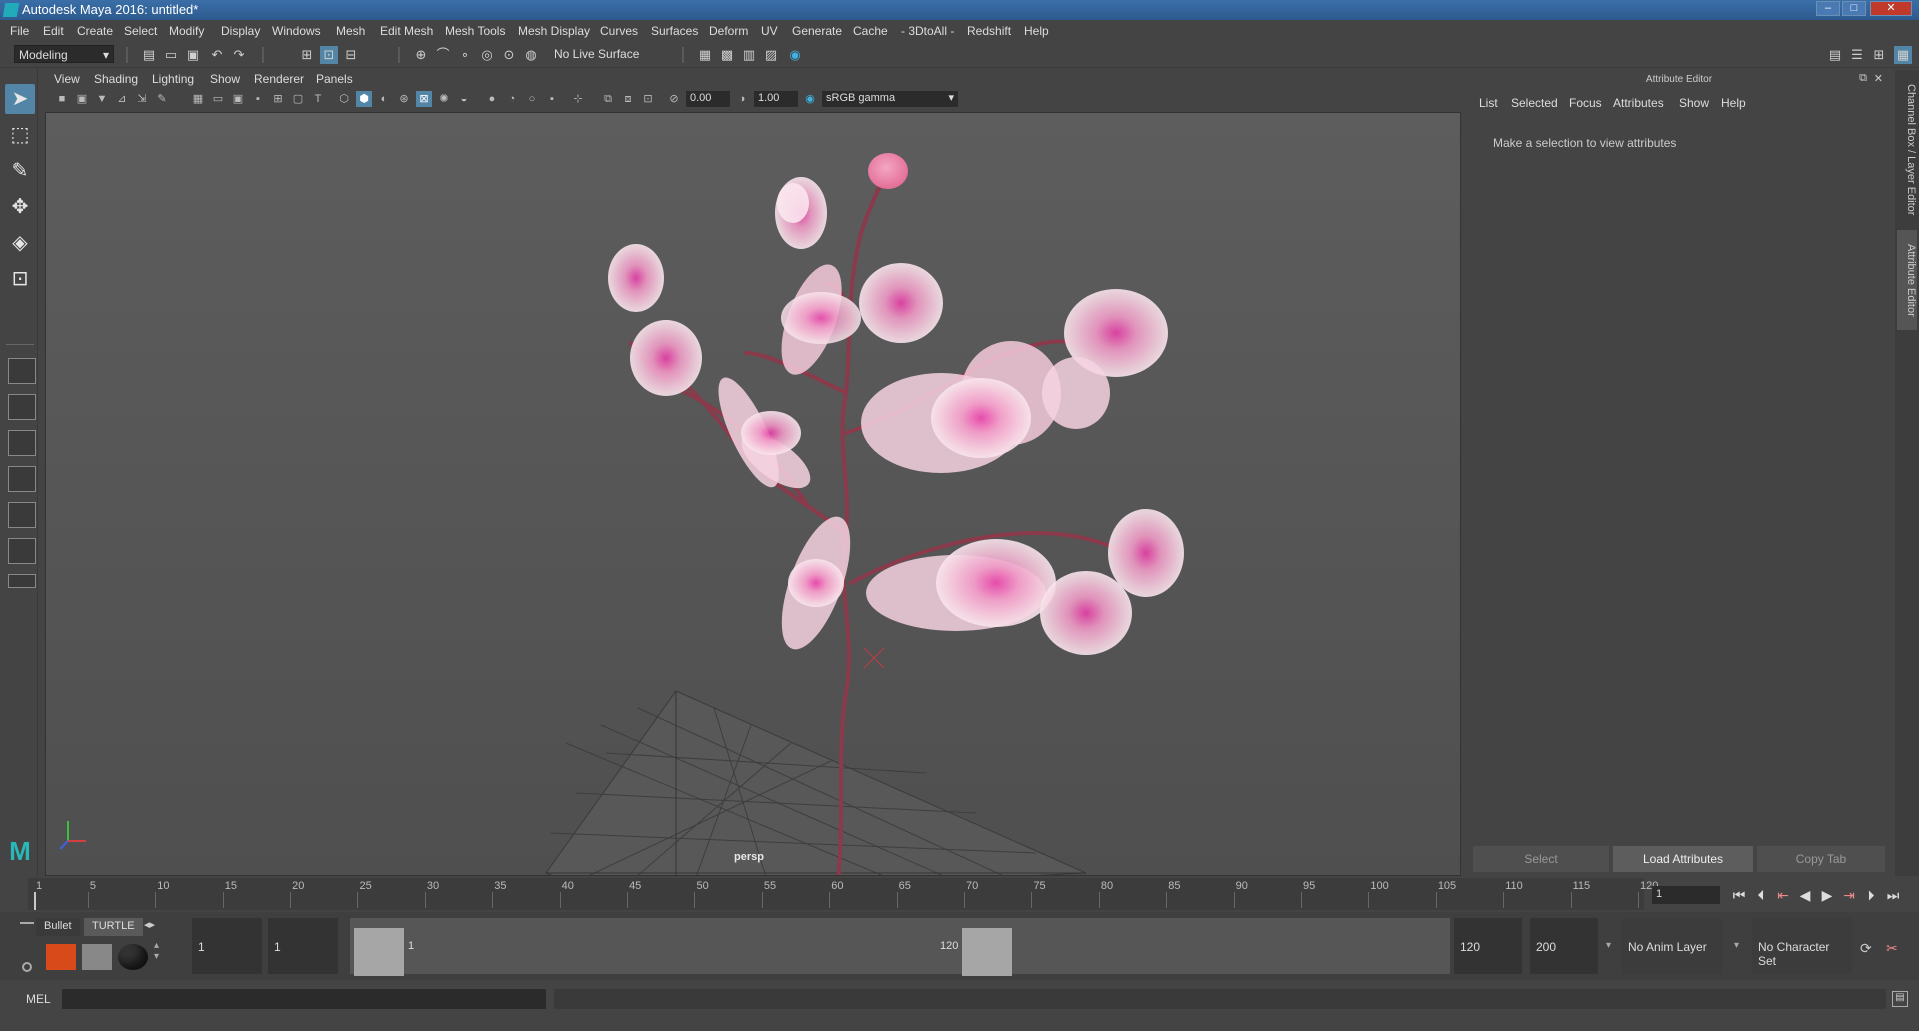  Describe the element at coordinates (122, 99) in the screenshot. I see `image-plane-icon: ⊿` at that location.